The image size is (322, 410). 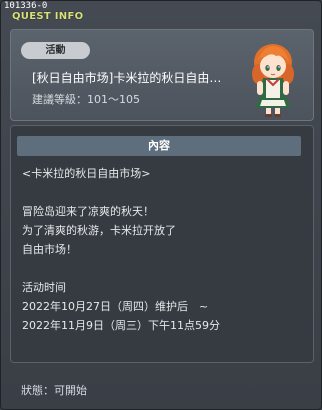 I want to click on description-line: 为了清爽的秋游，卡米拉开放了, so click(x=99, y=230).